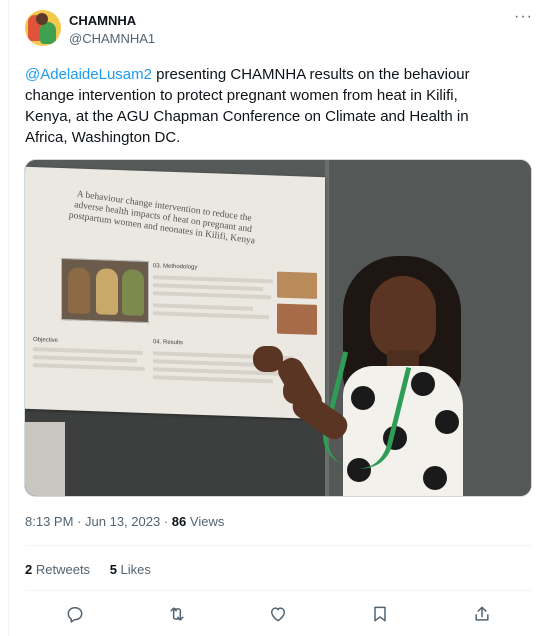 This screenshot has width=538, height=636. Describe the element at coordinates (403, 317) in the screenshot. I see `presenter-face` at that location.